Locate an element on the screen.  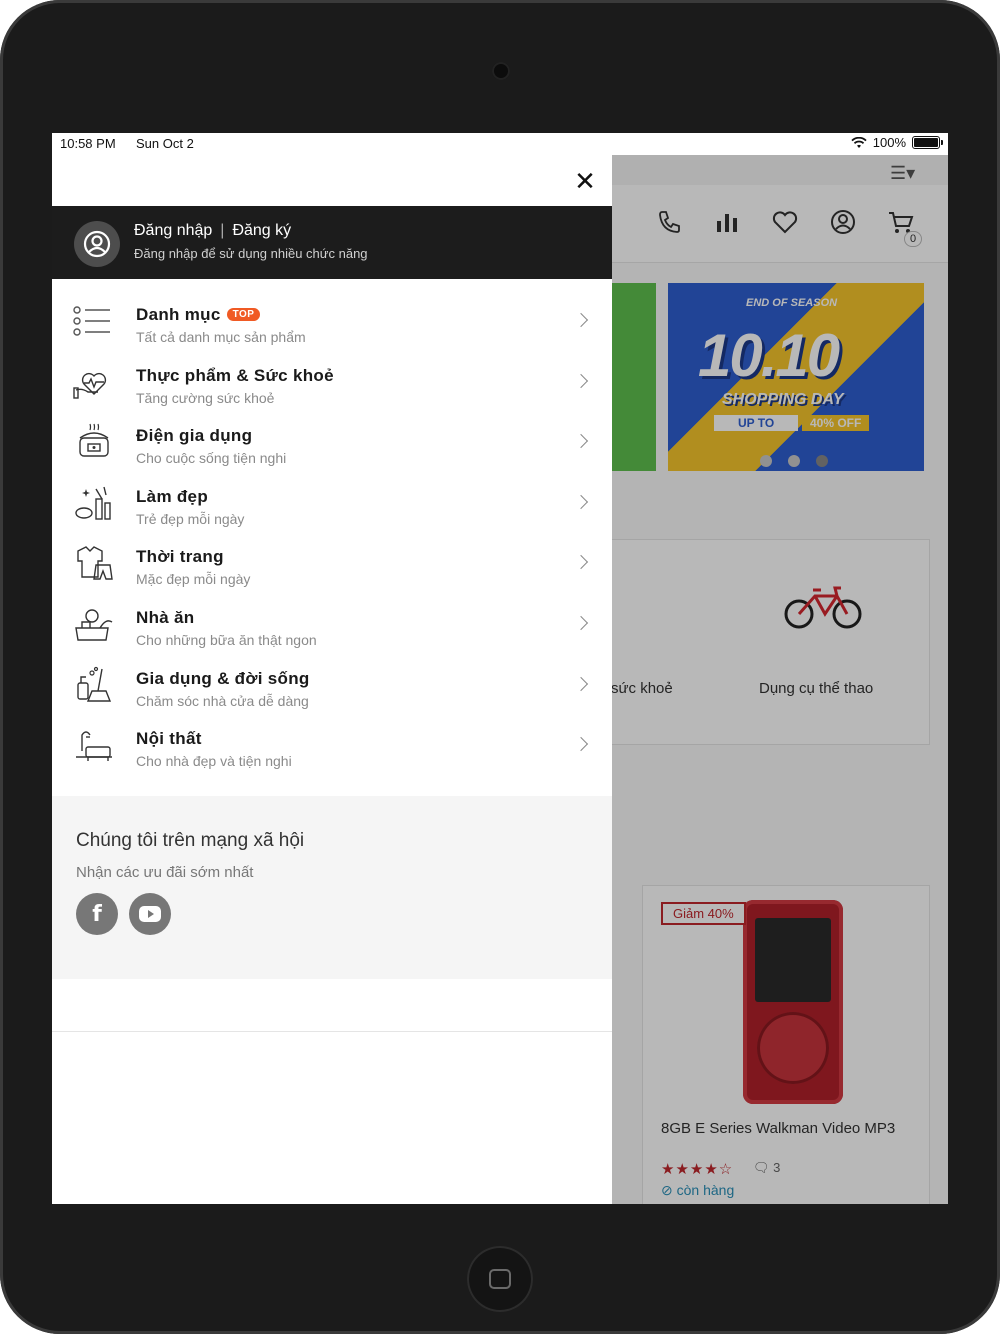
status-date: Sun Oct 2 is located at coordinates (165, 143).